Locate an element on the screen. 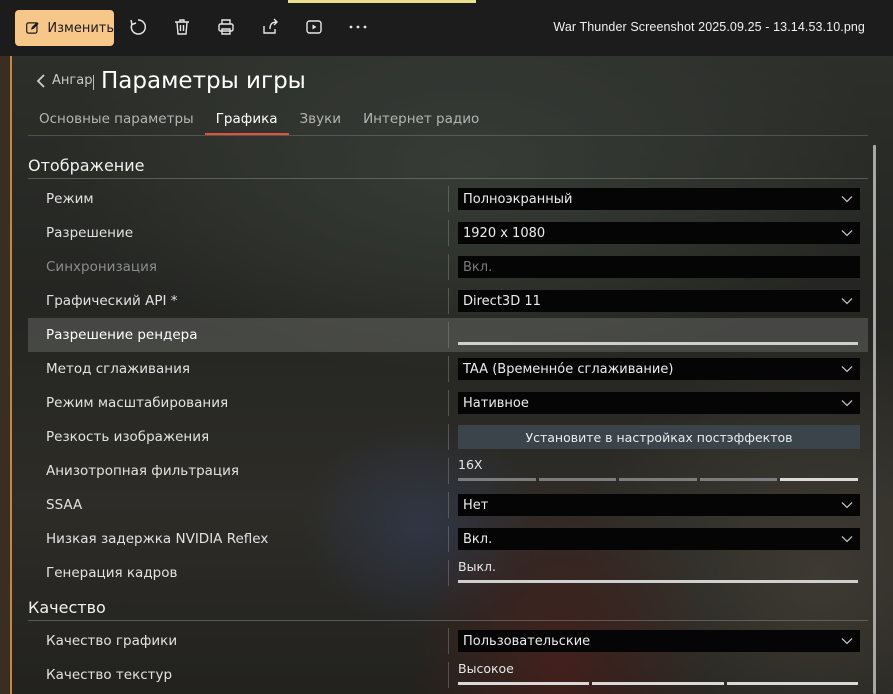 Image resolution: width=893 pixels, height=694 pixels. setting-row-vsync: Синхронизация Вкл. is located at coordinates (448, 267).